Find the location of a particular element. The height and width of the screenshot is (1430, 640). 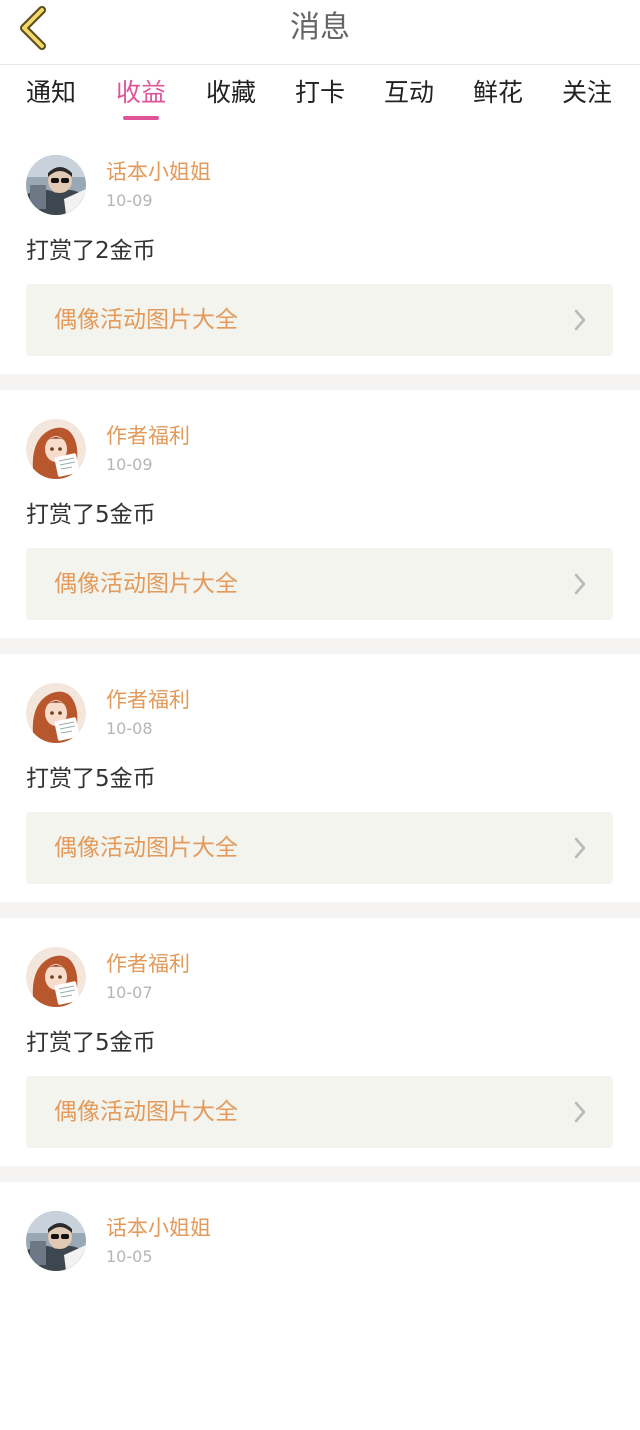

tab-interaction: 互动 is located at coordinates (409, 93).